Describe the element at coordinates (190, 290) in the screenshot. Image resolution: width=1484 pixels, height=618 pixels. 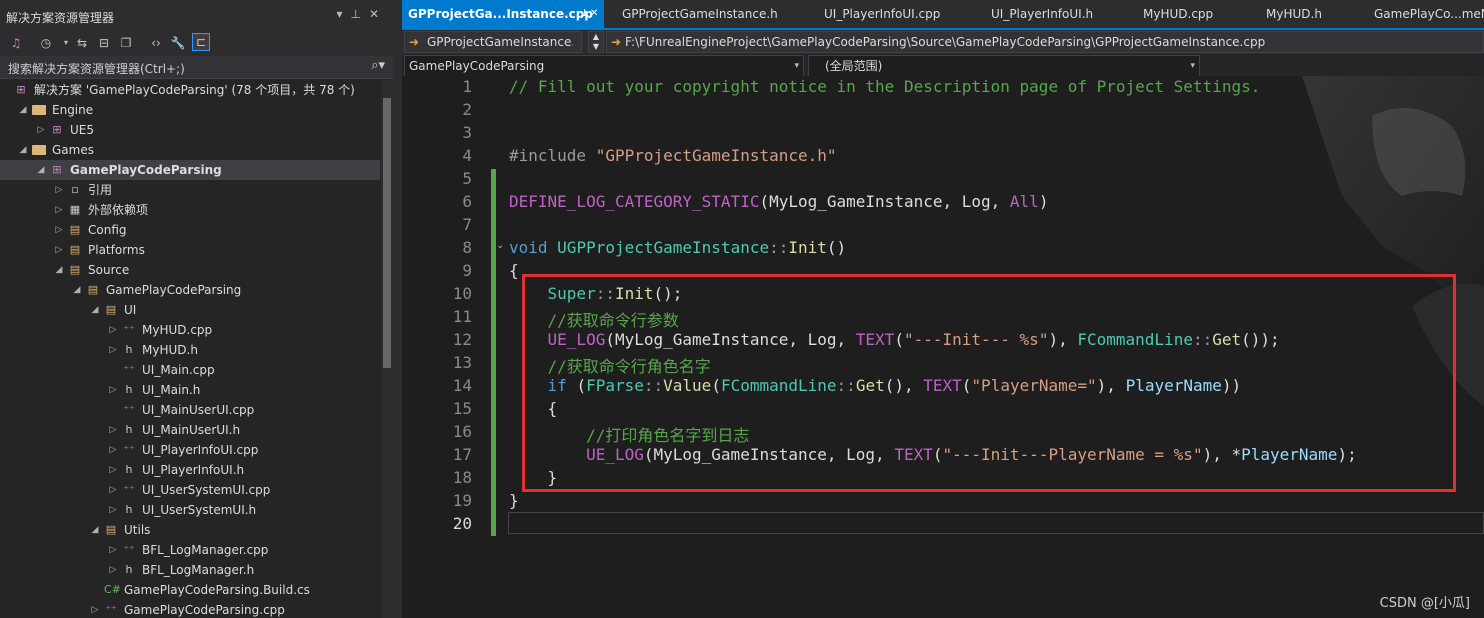
I see `tree-item: ◢ ▤ GamePlayCodeParsing` at that location.